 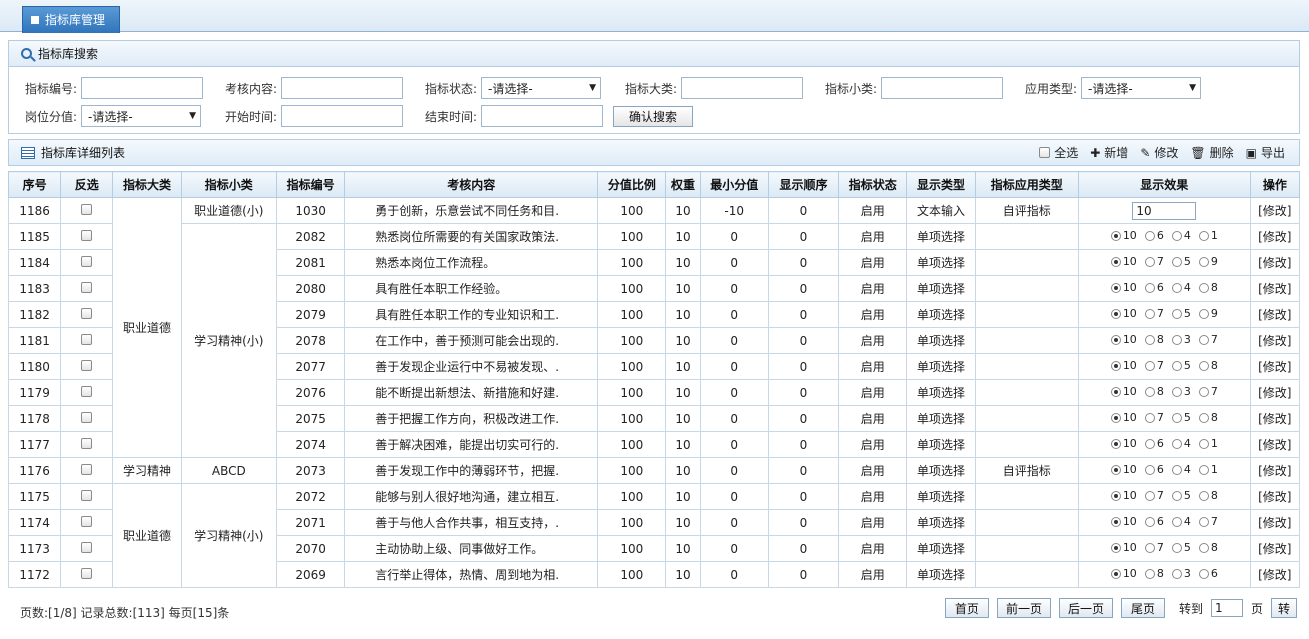 What do you see at coordinates (1085, 608) in the screenshot?
I see `next-page-button: 后一页` at bounding box center [1085, 608].